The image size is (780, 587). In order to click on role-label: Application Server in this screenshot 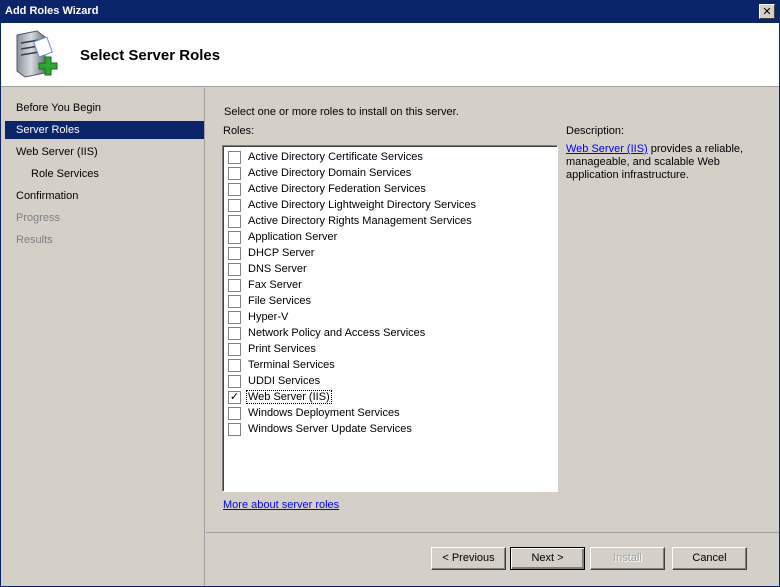, I will do `click(293, 237)`.